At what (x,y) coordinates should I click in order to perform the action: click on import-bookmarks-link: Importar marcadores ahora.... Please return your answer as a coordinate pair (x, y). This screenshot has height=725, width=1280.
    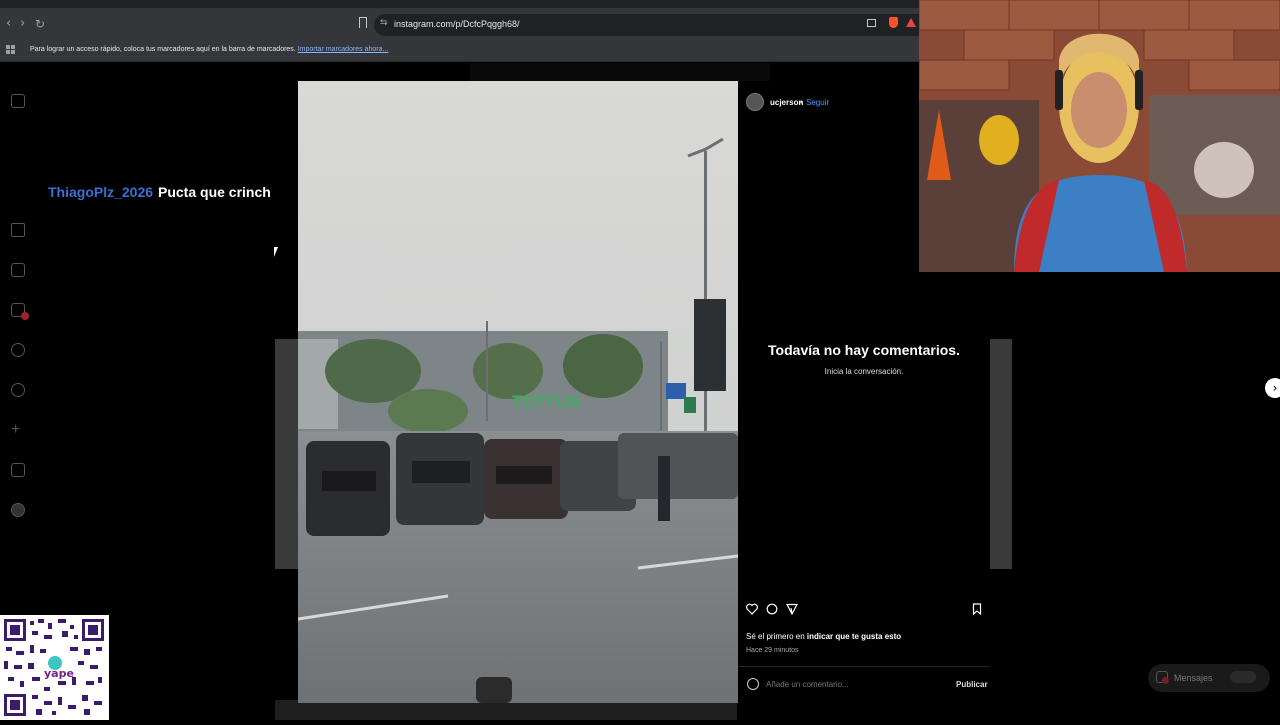
    Looking at the image, I should click on (343, 49).